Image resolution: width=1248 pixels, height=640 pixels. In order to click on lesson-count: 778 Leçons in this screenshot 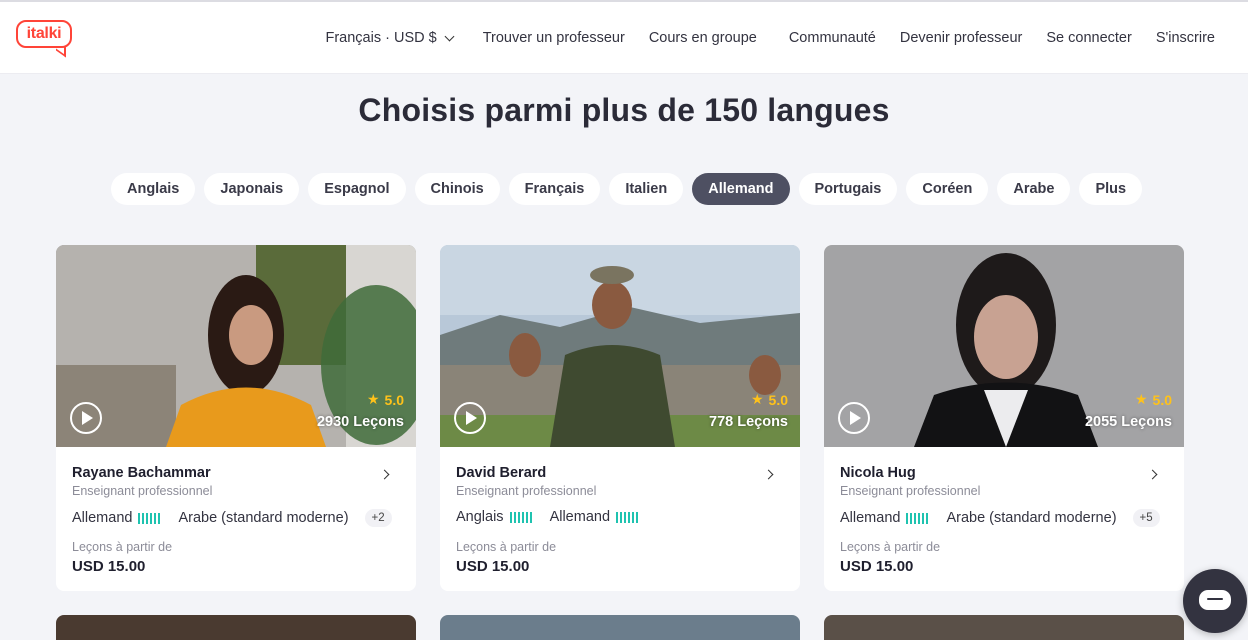, I will do `click(748, 422)`.